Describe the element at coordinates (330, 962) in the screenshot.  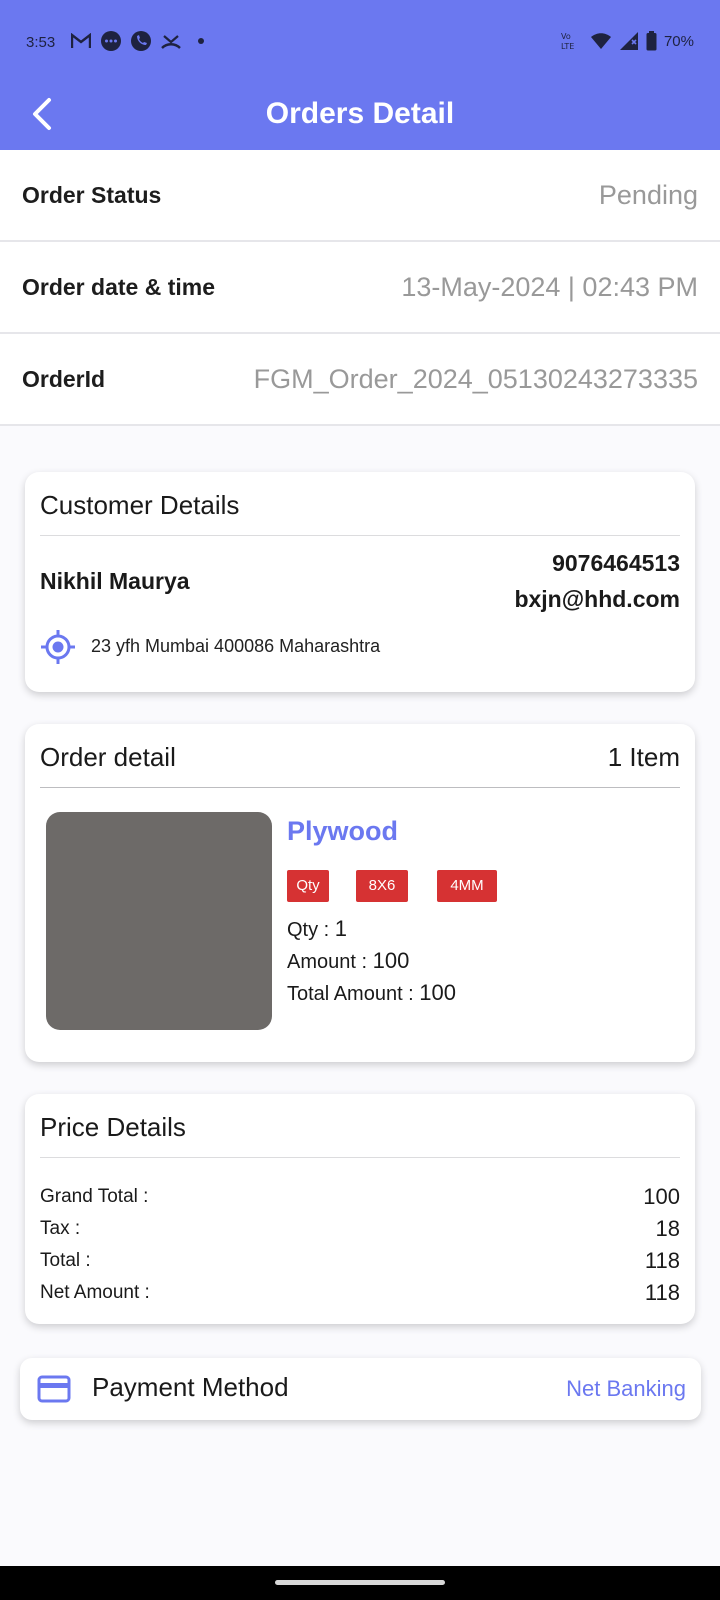
I see `amount-label: Amount :` at that location.